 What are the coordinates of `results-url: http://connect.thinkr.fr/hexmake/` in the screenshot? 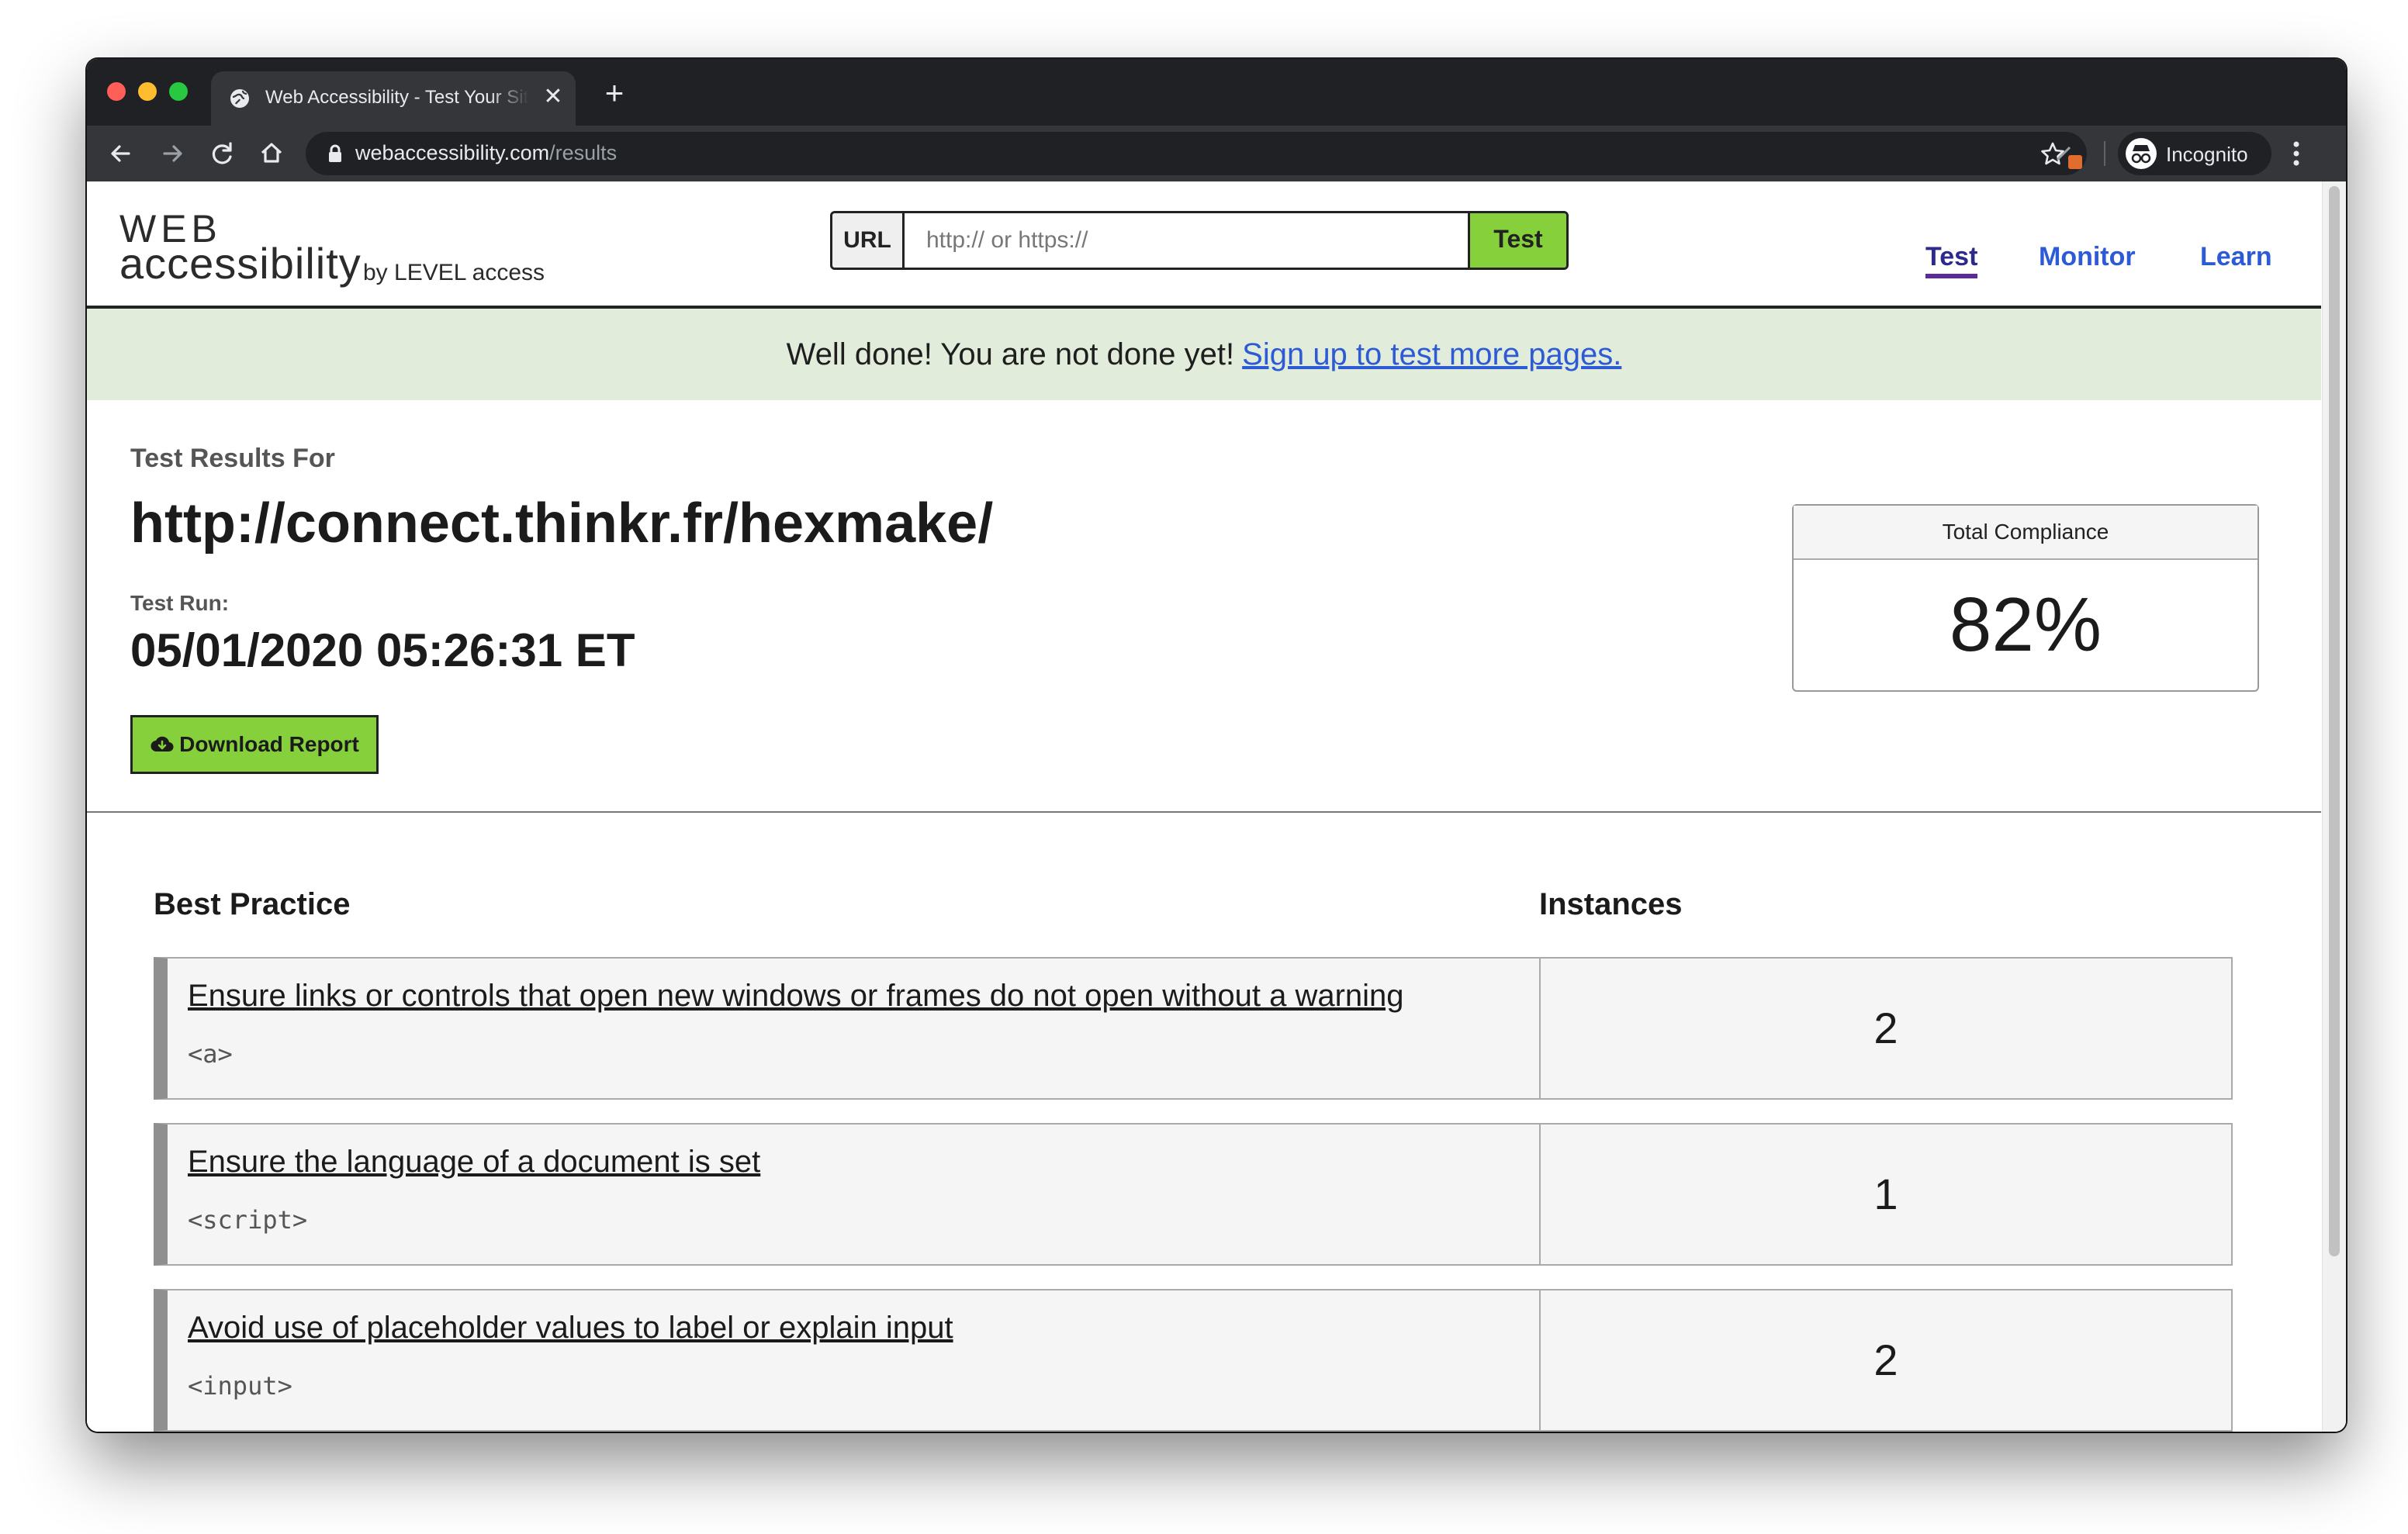 It's located at (562, 523).